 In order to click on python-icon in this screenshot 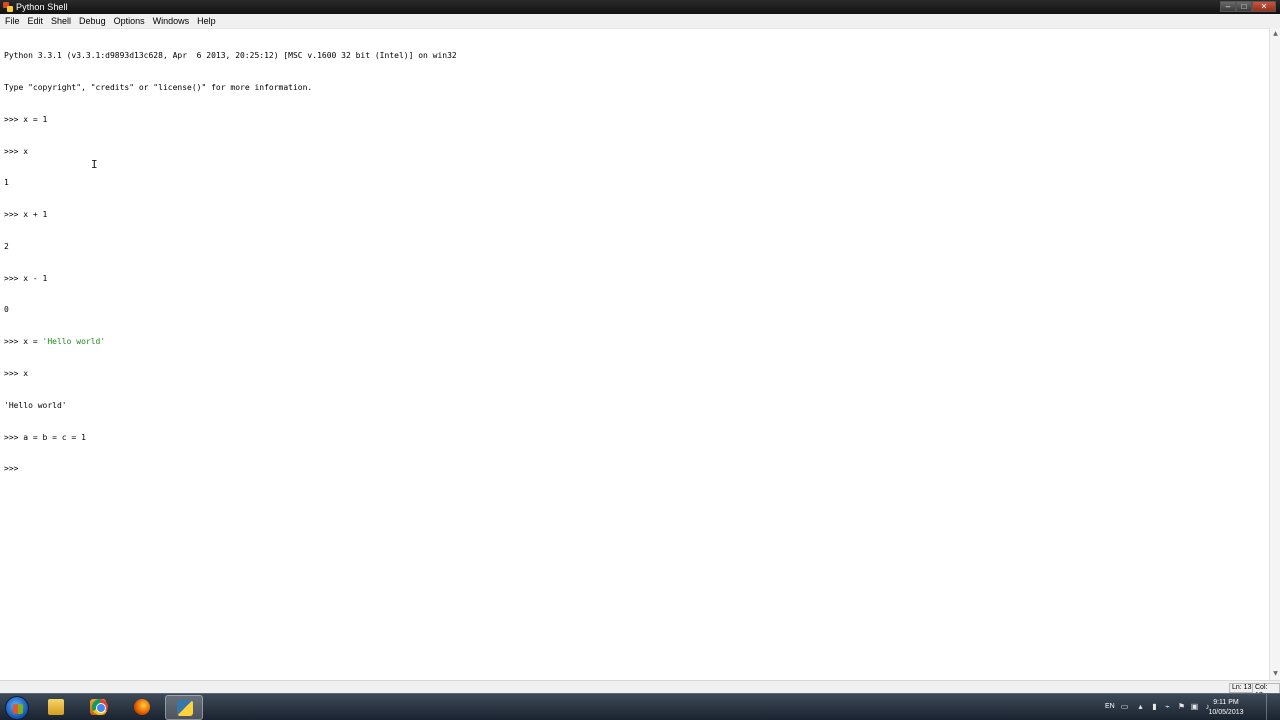, I will do `click(185, 708)`.